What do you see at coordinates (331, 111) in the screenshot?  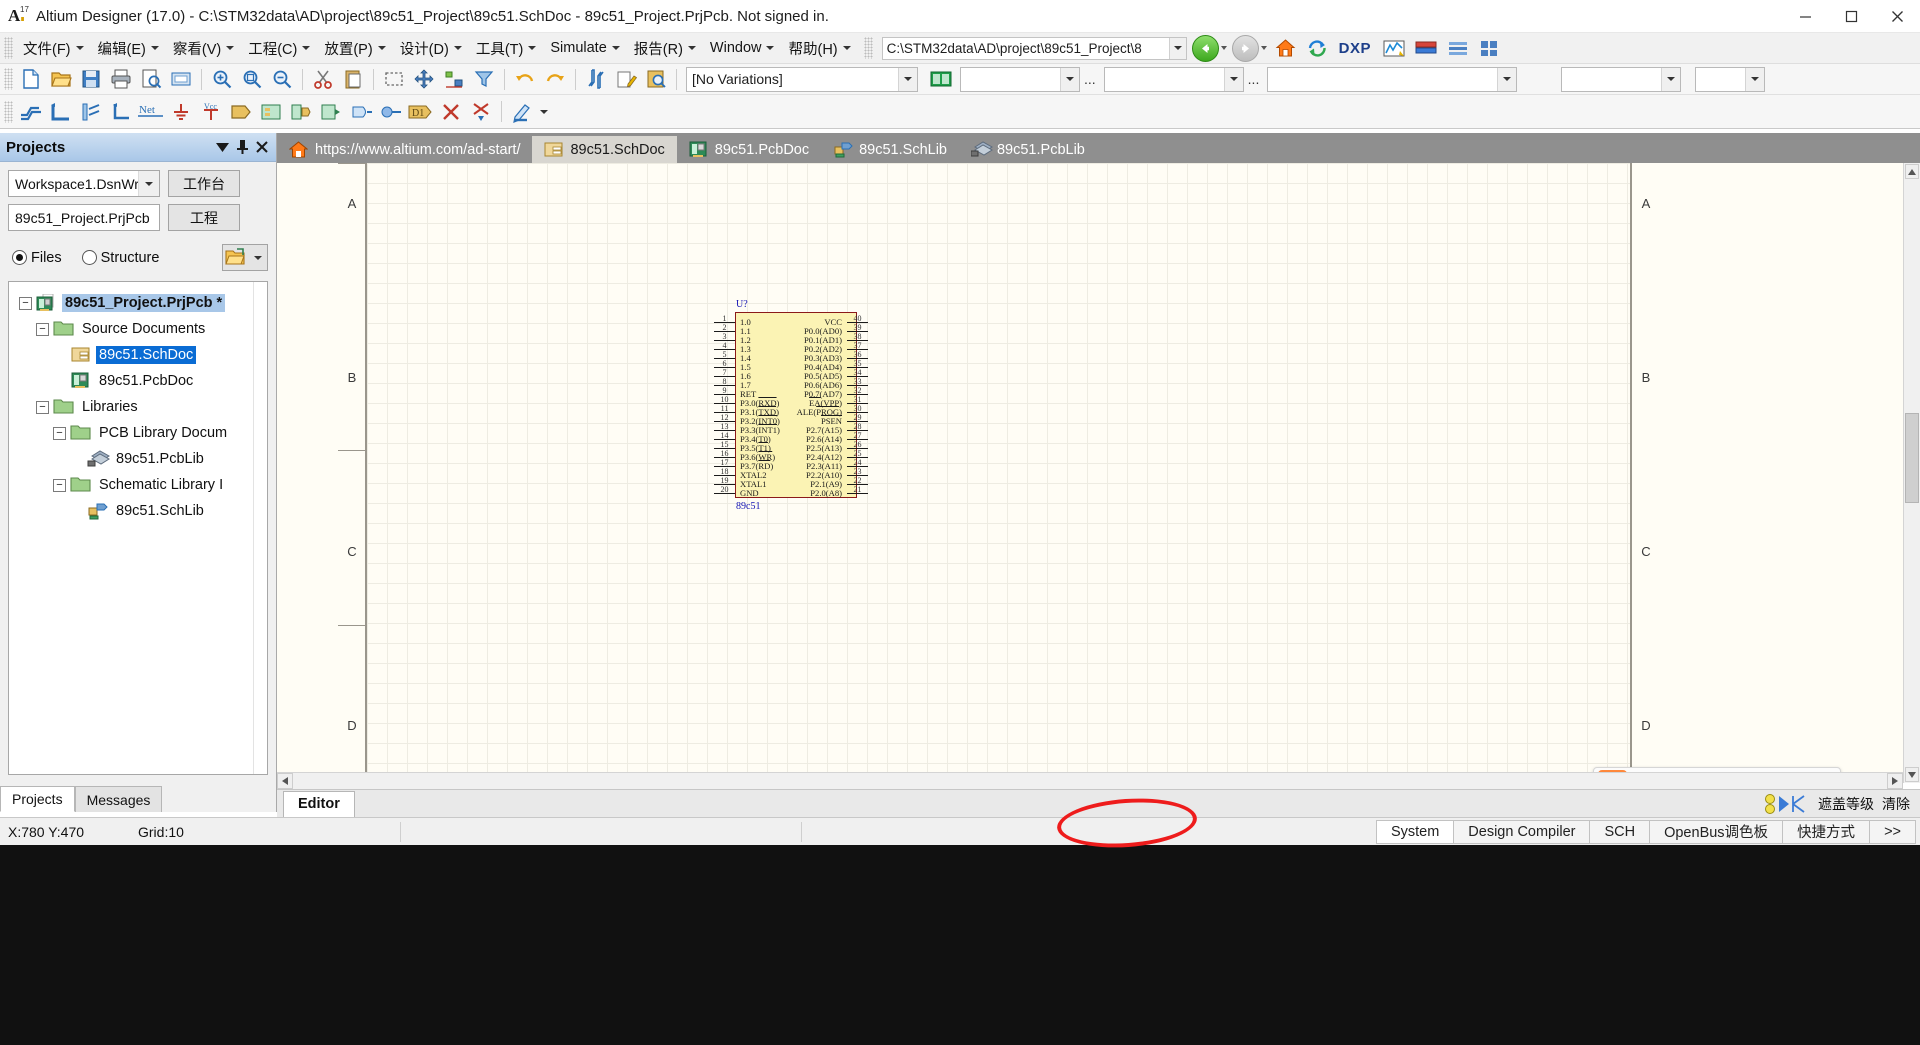 I see `place-device-sheet-button` at bounding box center [331, 111].